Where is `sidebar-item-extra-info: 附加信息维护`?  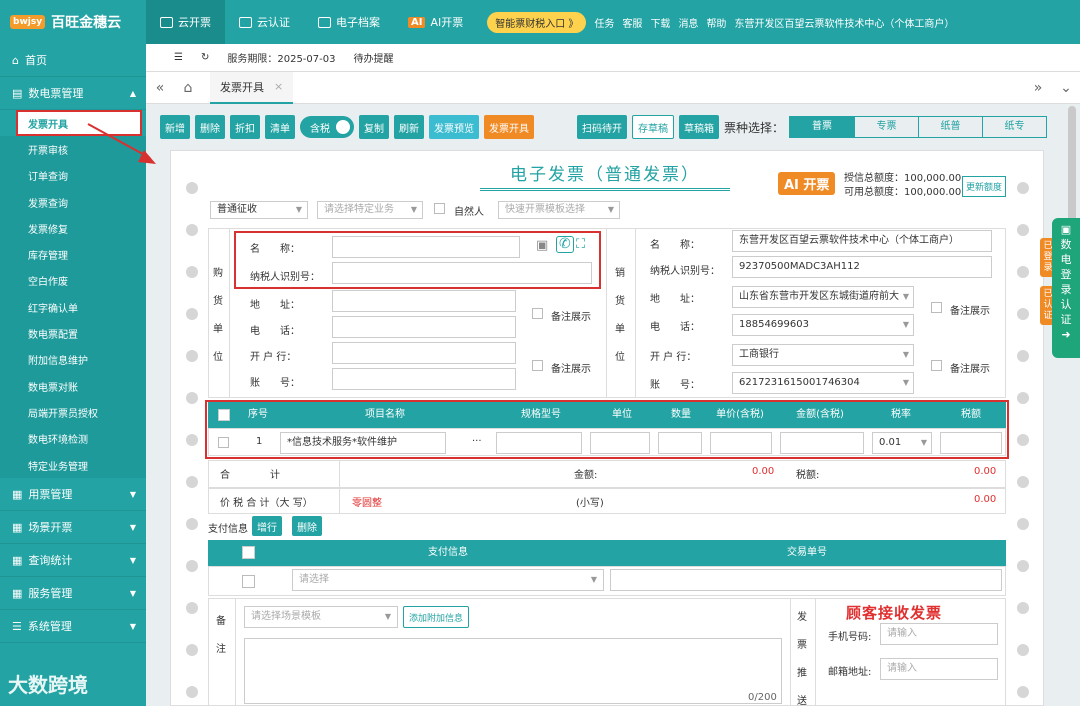
sidebar-item-extra-info: 附加信息维护 is located at coordinates (73, 359).